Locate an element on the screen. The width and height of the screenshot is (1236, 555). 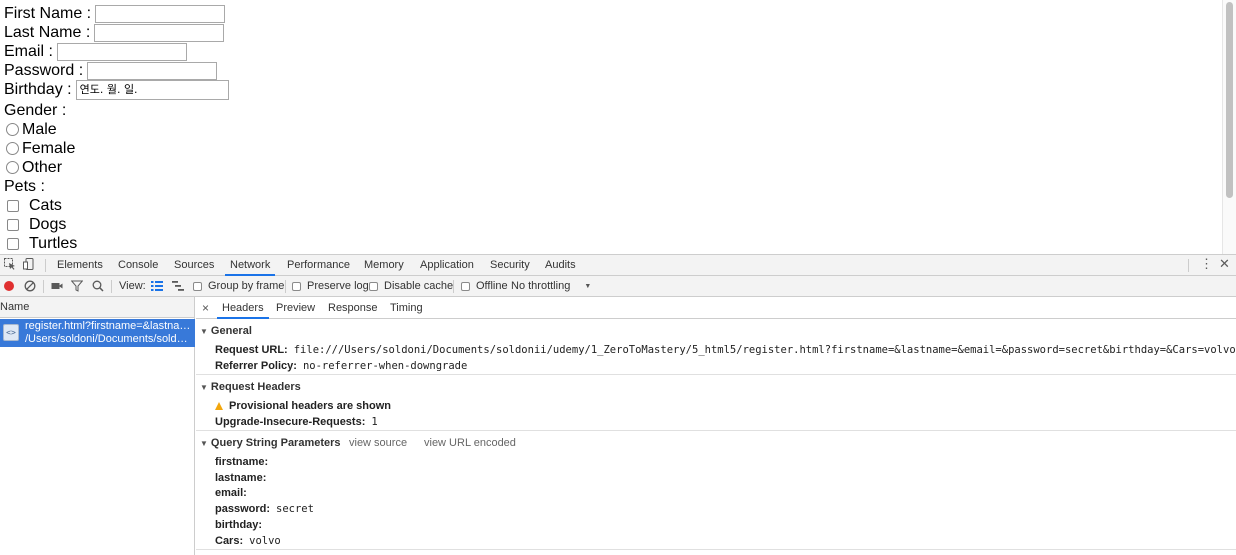
view-url-encoded-link: view URL encoded is located at coordinates (470, 443).